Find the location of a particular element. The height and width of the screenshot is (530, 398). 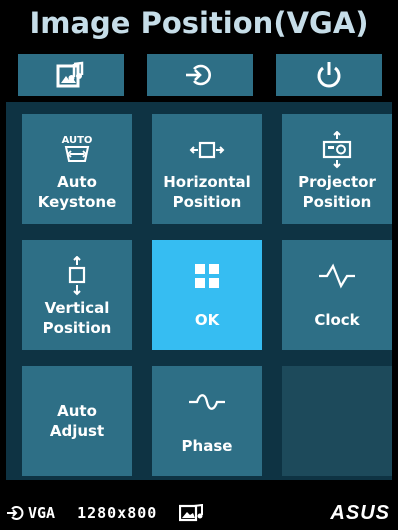

tile-label: Horizontal Position is located at coordinates (207, 192).